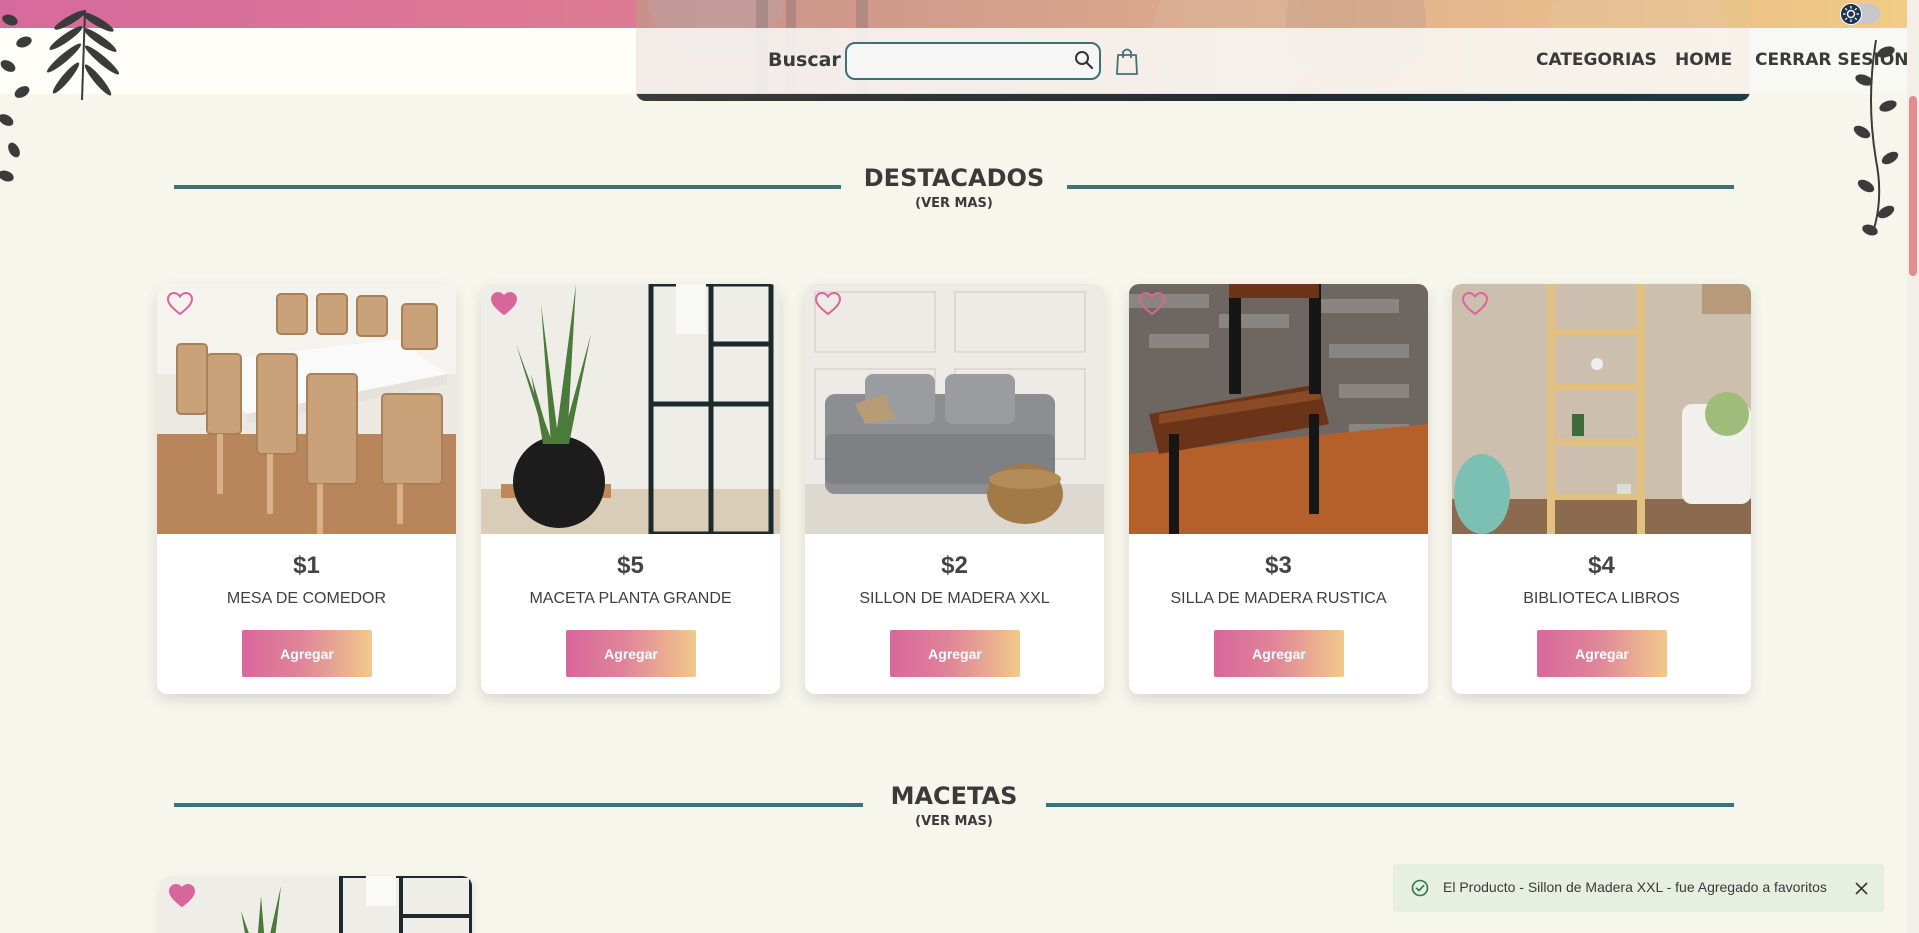 This screenshot has height=933, width=1919. What do you see at coordinates (1601, 565) in the screenshot?
I see `product-price: $4` at bounding box center [1601, 565].